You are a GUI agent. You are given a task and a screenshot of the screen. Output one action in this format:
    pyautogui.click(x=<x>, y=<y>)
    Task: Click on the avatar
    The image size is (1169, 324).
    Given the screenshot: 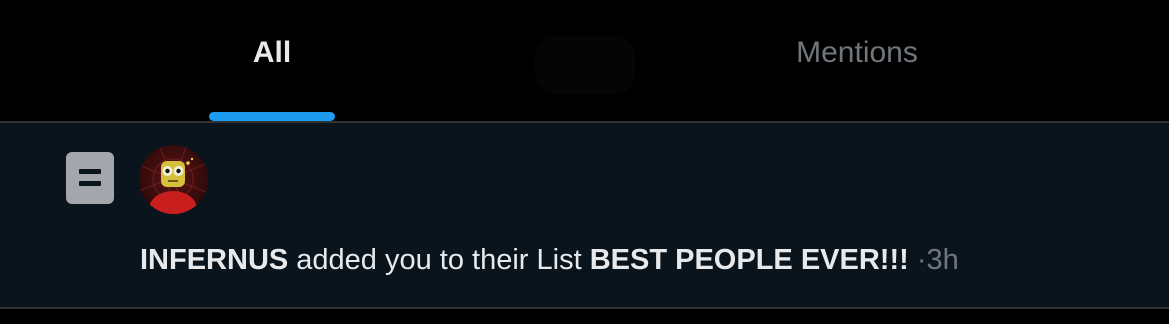 What is the action you would take?
    pyautogui.click(x=173, y=179)
    